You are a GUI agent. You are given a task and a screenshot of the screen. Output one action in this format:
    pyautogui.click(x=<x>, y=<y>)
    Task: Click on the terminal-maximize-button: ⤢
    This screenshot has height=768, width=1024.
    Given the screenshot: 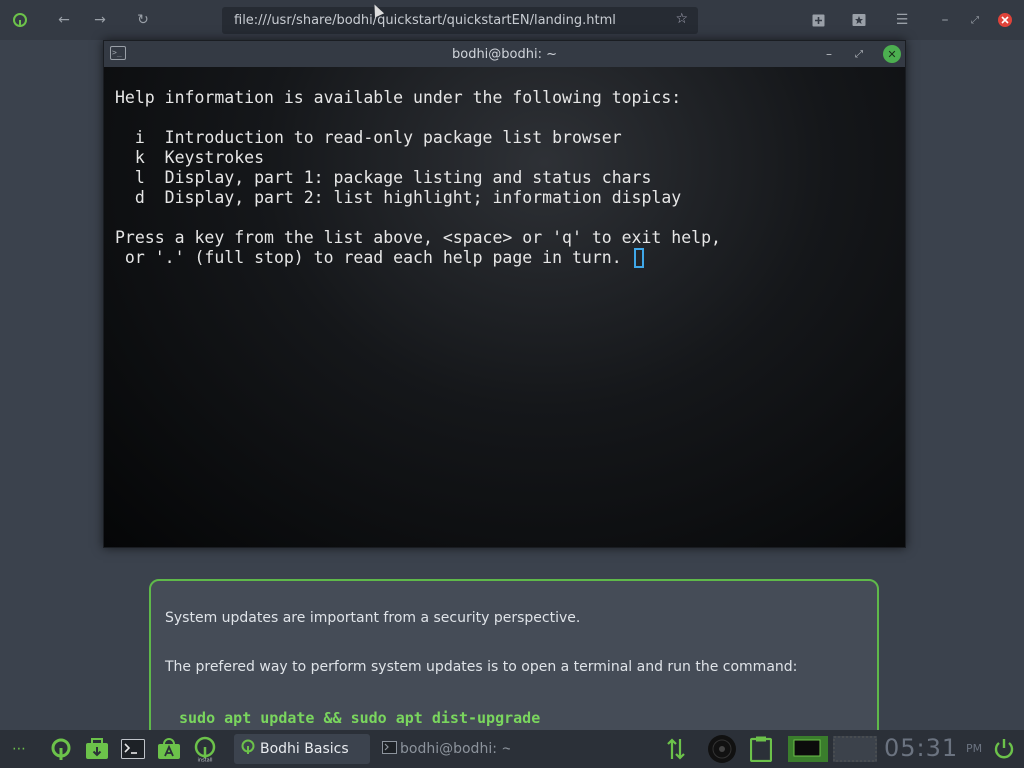 What is the action you would take?
    pyautogui.click(x=859, y=54)
    